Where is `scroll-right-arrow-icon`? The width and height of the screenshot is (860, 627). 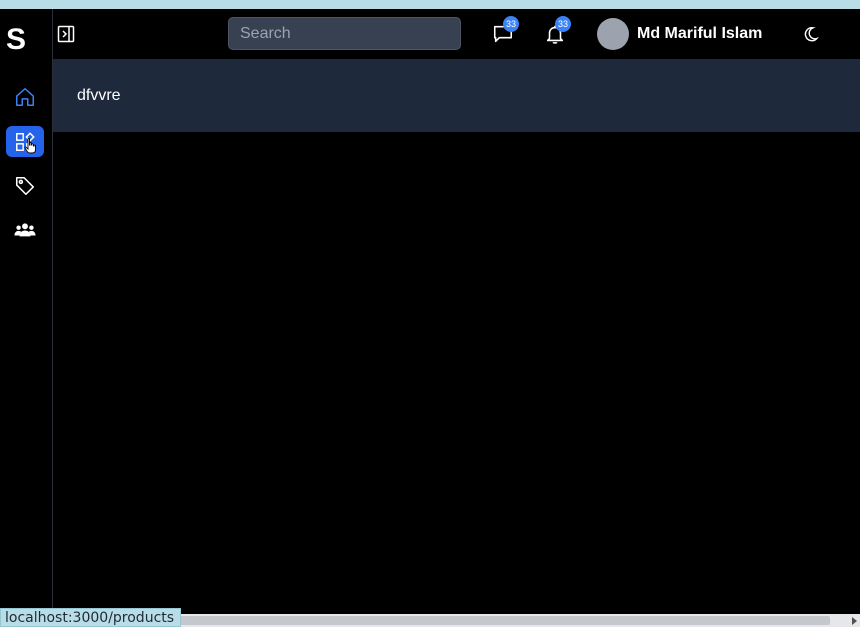 scroll-right-arrow-icon is located at coordinates (854, 621).